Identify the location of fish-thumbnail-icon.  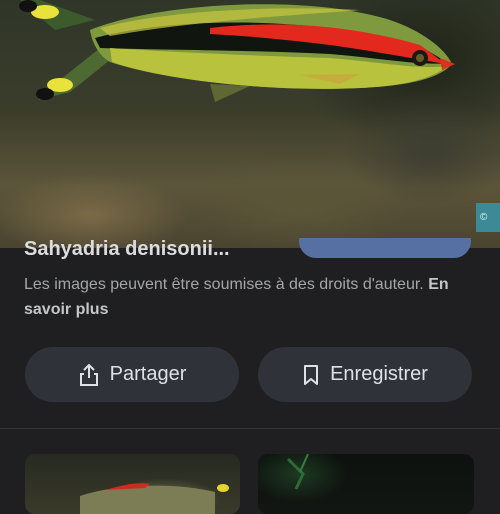
(154, 498).